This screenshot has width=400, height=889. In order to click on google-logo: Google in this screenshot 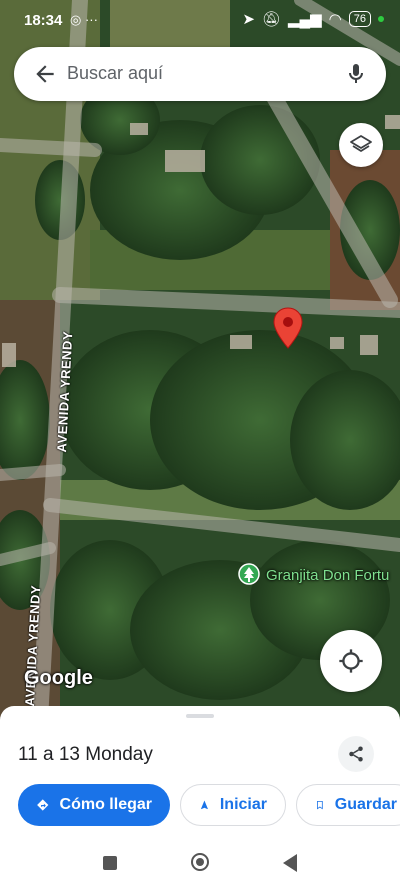, I will do `click(58, 678)`.